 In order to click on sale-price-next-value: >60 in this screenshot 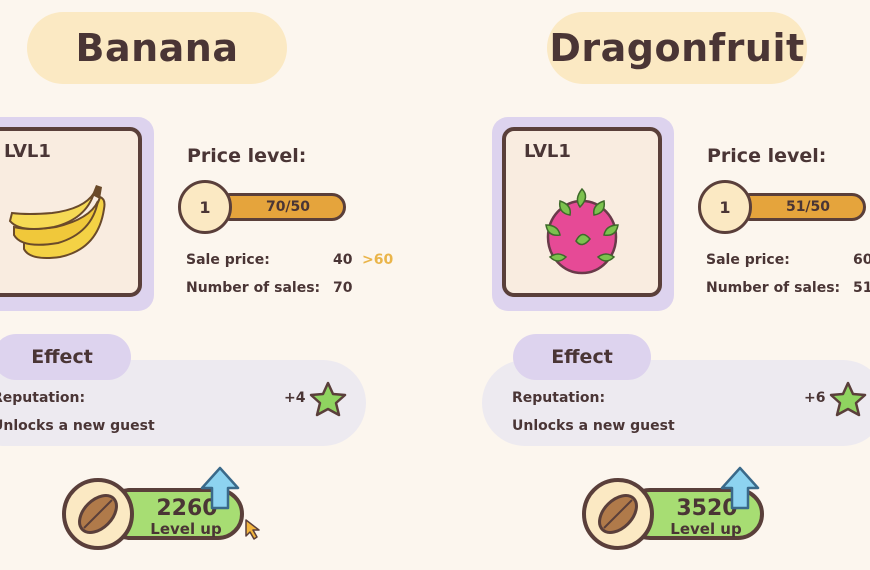, I will do `click(378, 260)`.